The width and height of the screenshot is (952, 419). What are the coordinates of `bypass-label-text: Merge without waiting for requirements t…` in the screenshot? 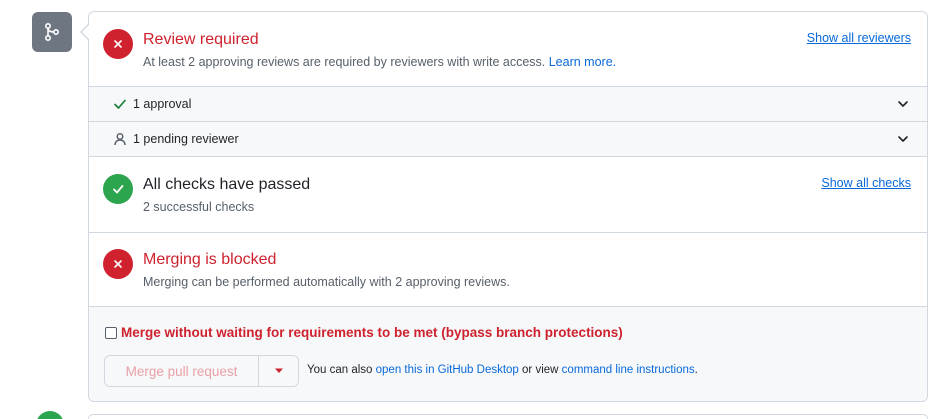 It's located at (372, 332).